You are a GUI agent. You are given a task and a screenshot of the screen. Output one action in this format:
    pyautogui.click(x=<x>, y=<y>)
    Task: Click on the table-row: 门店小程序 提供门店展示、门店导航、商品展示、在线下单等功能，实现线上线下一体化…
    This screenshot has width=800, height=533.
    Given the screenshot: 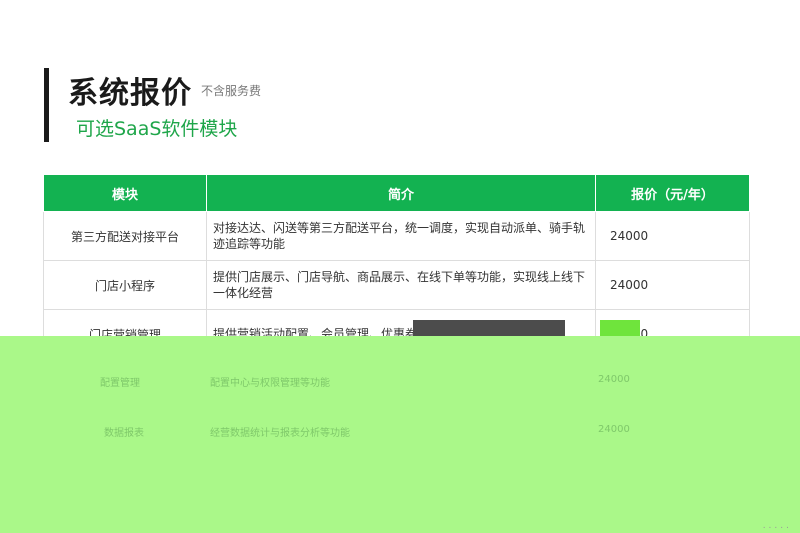 What is the action you would take?
    pyautogui.click(x=396, y=285)
    